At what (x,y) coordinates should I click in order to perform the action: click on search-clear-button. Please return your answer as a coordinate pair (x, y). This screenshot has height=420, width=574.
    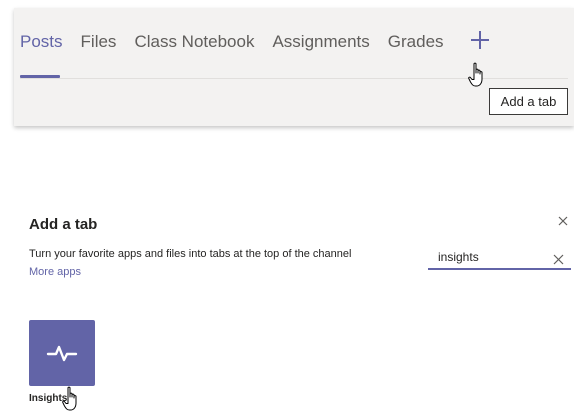
    Looking at the image, I should click on (558, 258).